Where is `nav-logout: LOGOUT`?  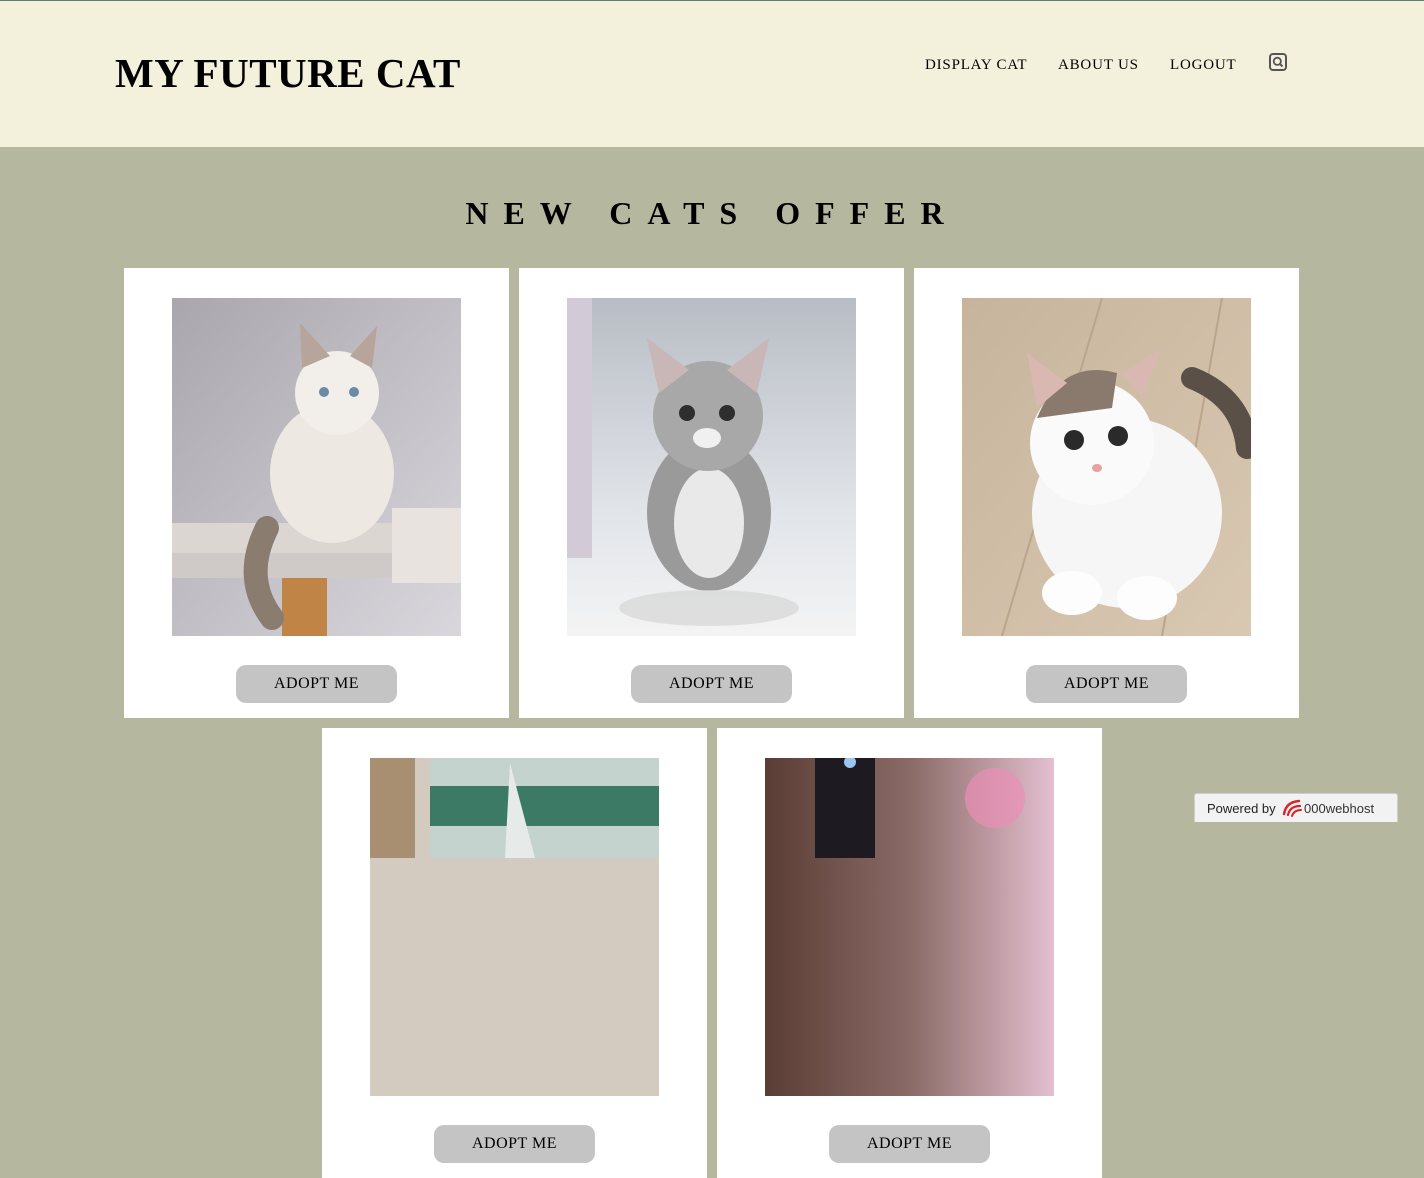
nav-logout: LOGOUT is located at coordinates (1203, 65).